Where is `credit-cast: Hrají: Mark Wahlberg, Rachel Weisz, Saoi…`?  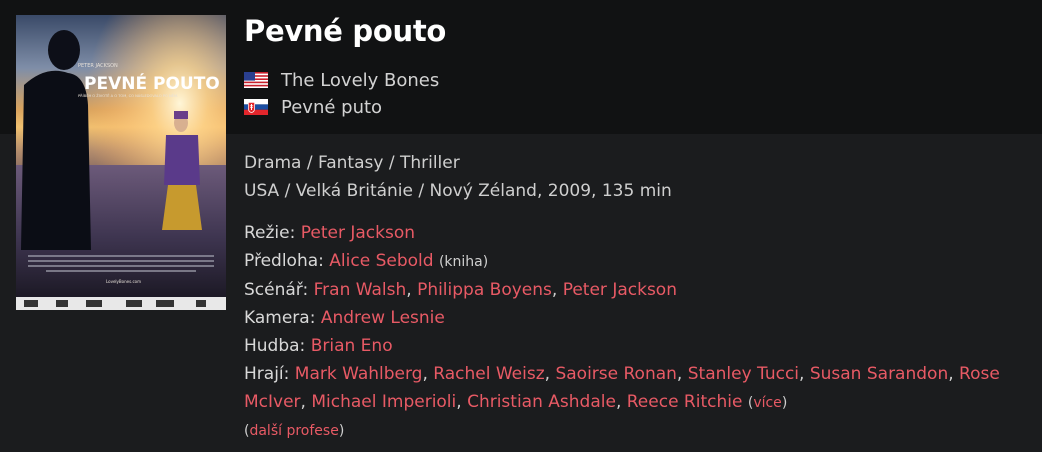
credit-cast: Hrají: Mark Wahlberg, Rachel Weisz, Saoi… is located at coordinates (622, 388).